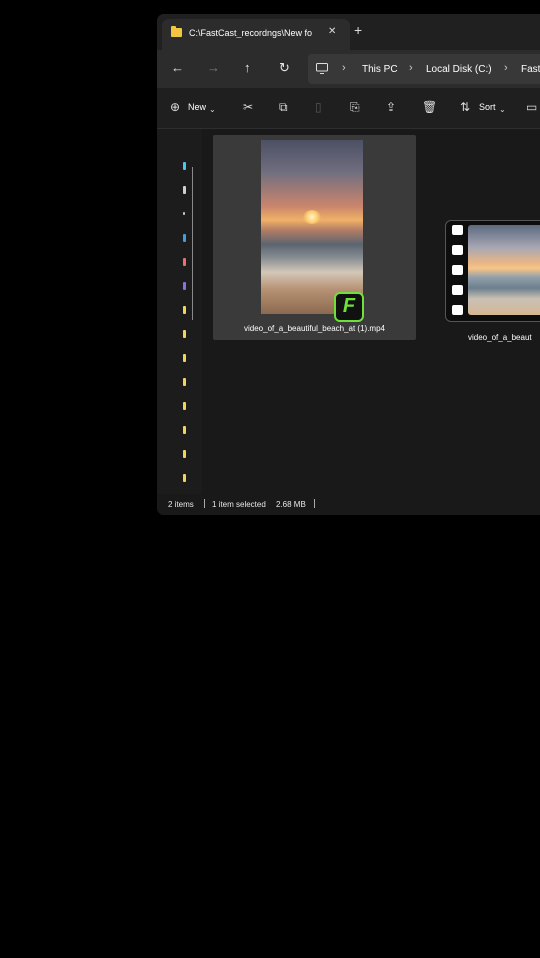 The width and height of the screenshot is (540, 958). I want to click on video-file-icon, so click(492, 271).